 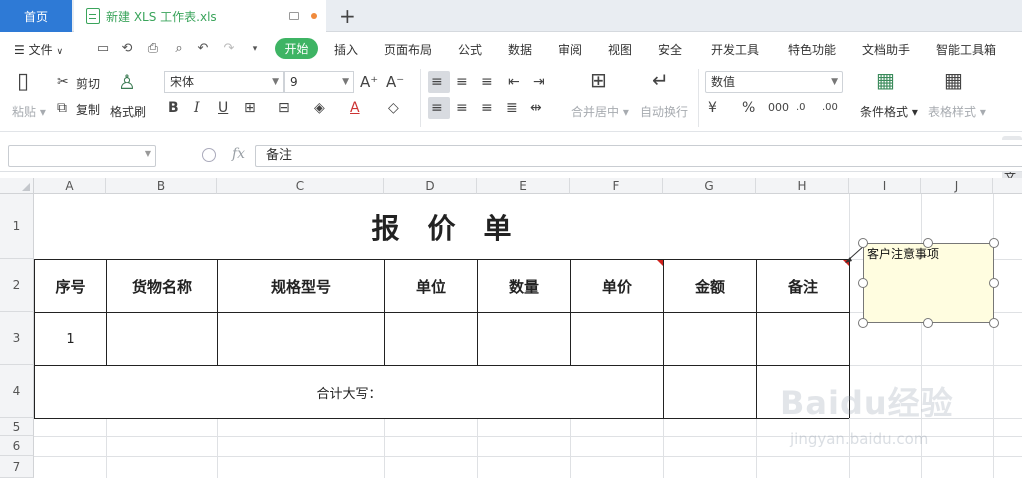 What do you see at coordinates (536, 108) in the screenshot?
I see `distribute-icon: ⇹` at bounding box center [536, 108].